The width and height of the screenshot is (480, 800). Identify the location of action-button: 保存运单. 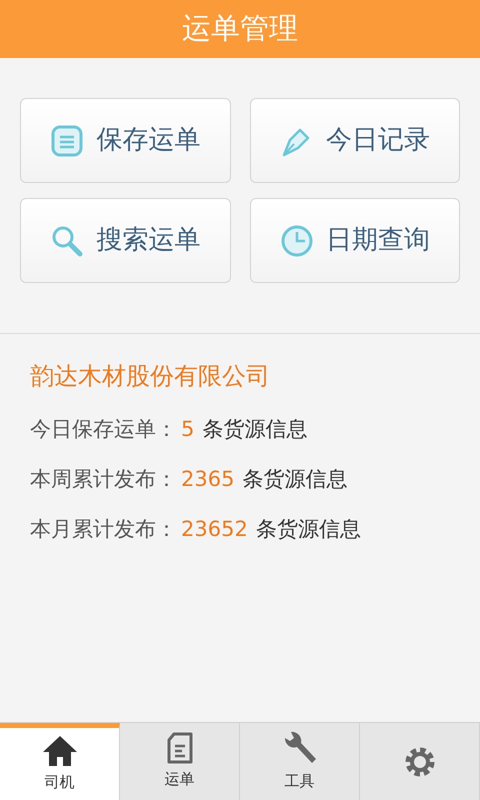
(125, 140).